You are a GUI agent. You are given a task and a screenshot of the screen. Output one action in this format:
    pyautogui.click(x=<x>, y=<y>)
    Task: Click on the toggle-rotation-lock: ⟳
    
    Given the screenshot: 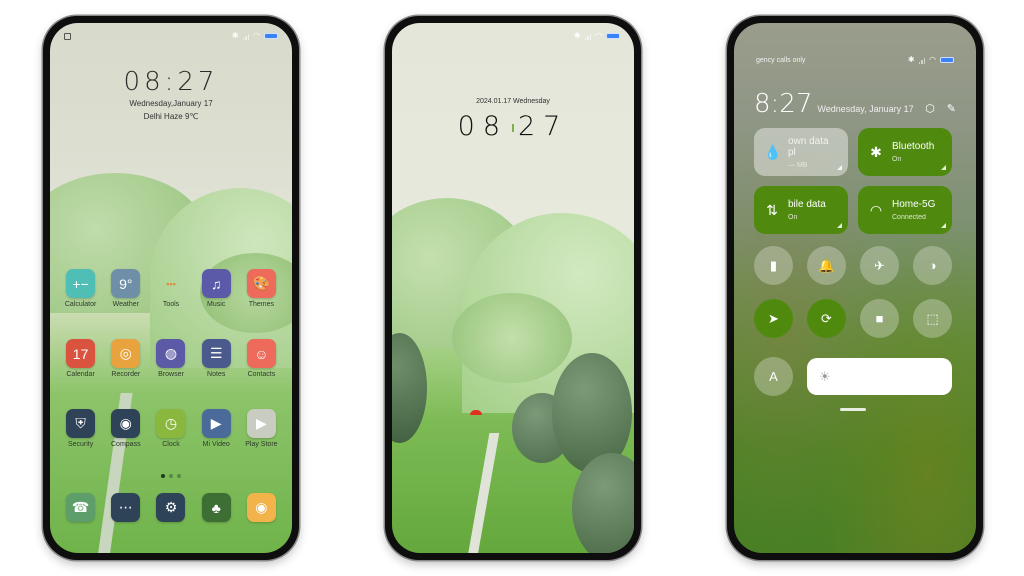 What is the action you would take?
    pyautogui.click(x=826, y=318)
    